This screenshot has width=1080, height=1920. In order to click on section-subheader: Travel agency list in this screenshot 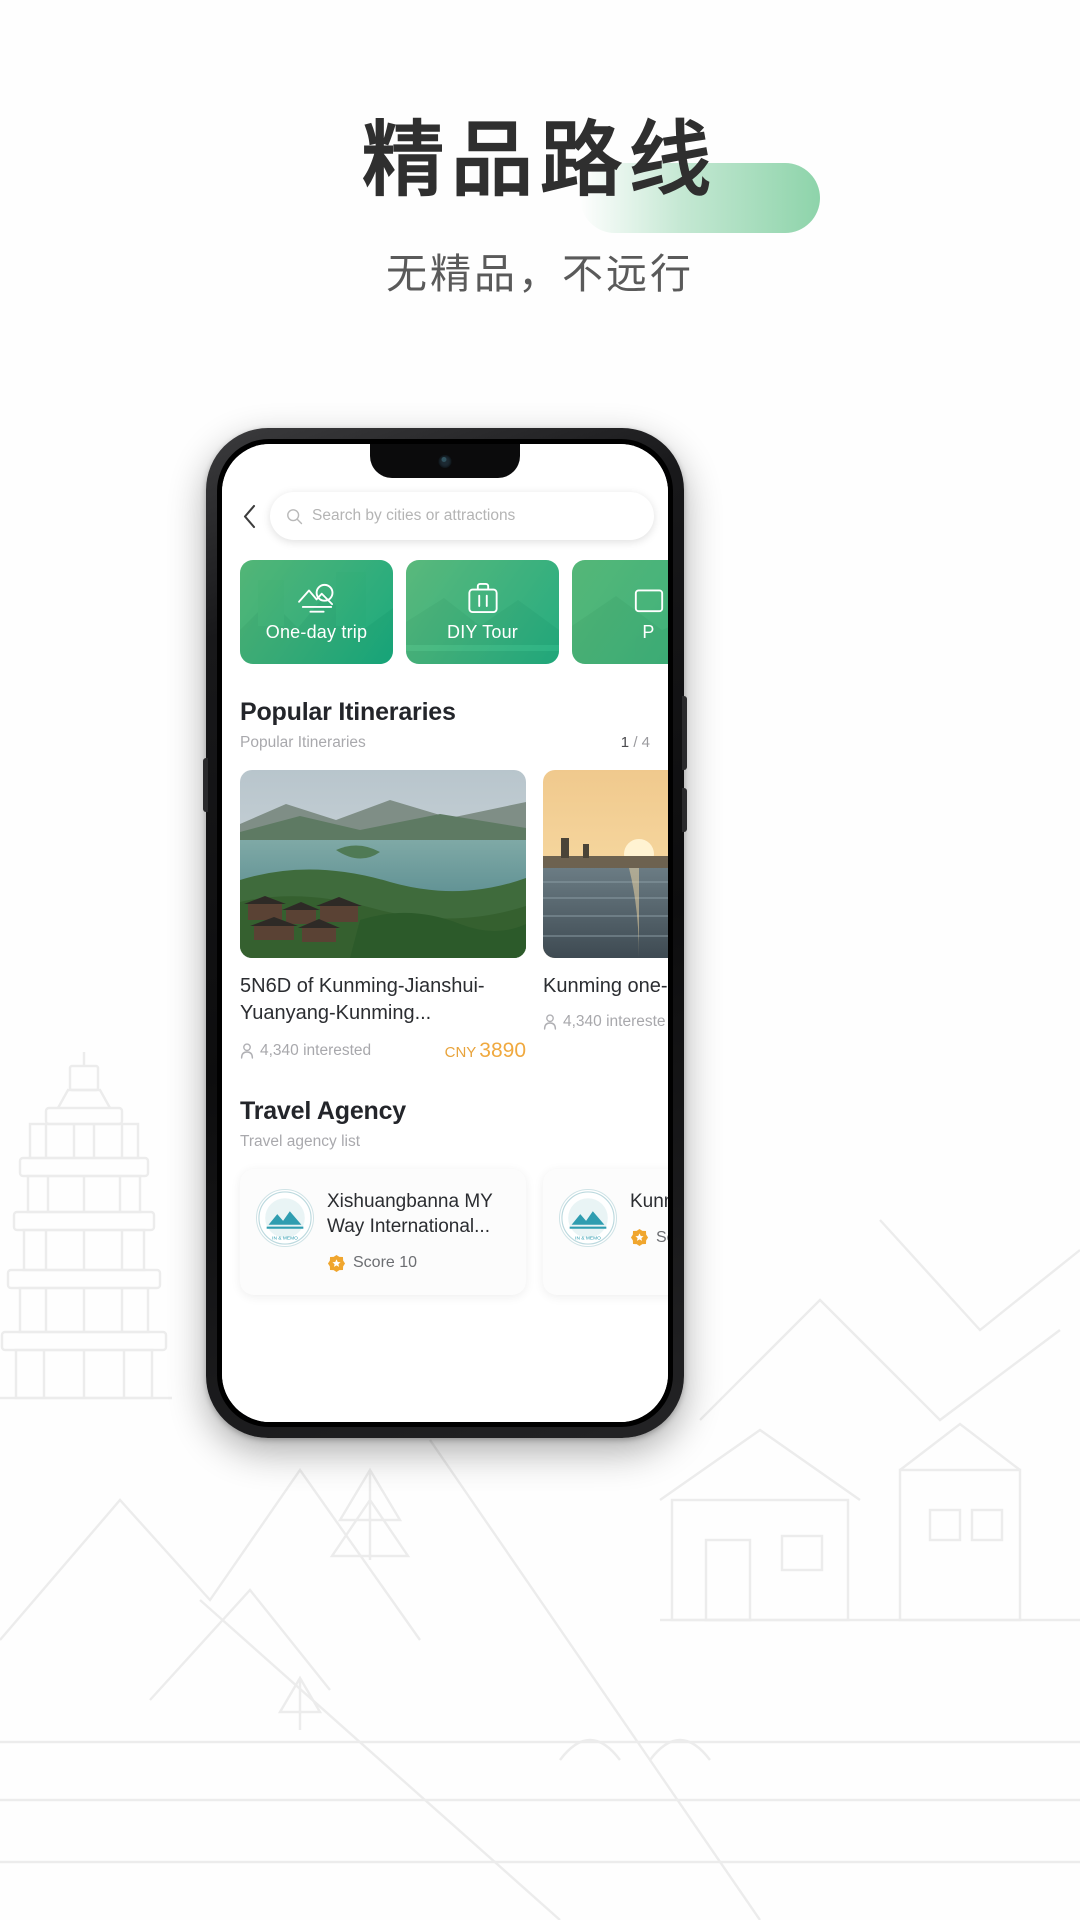, I will do `click(445, 1142)`.